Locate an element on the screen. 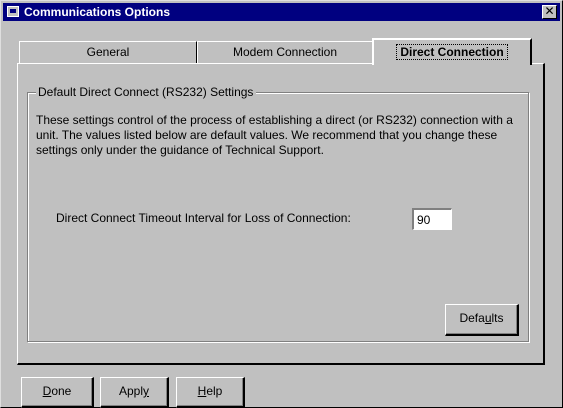 This screenshot has height=408, width=563. tab-label: Direct Connection is located at coordinates (452, 52).